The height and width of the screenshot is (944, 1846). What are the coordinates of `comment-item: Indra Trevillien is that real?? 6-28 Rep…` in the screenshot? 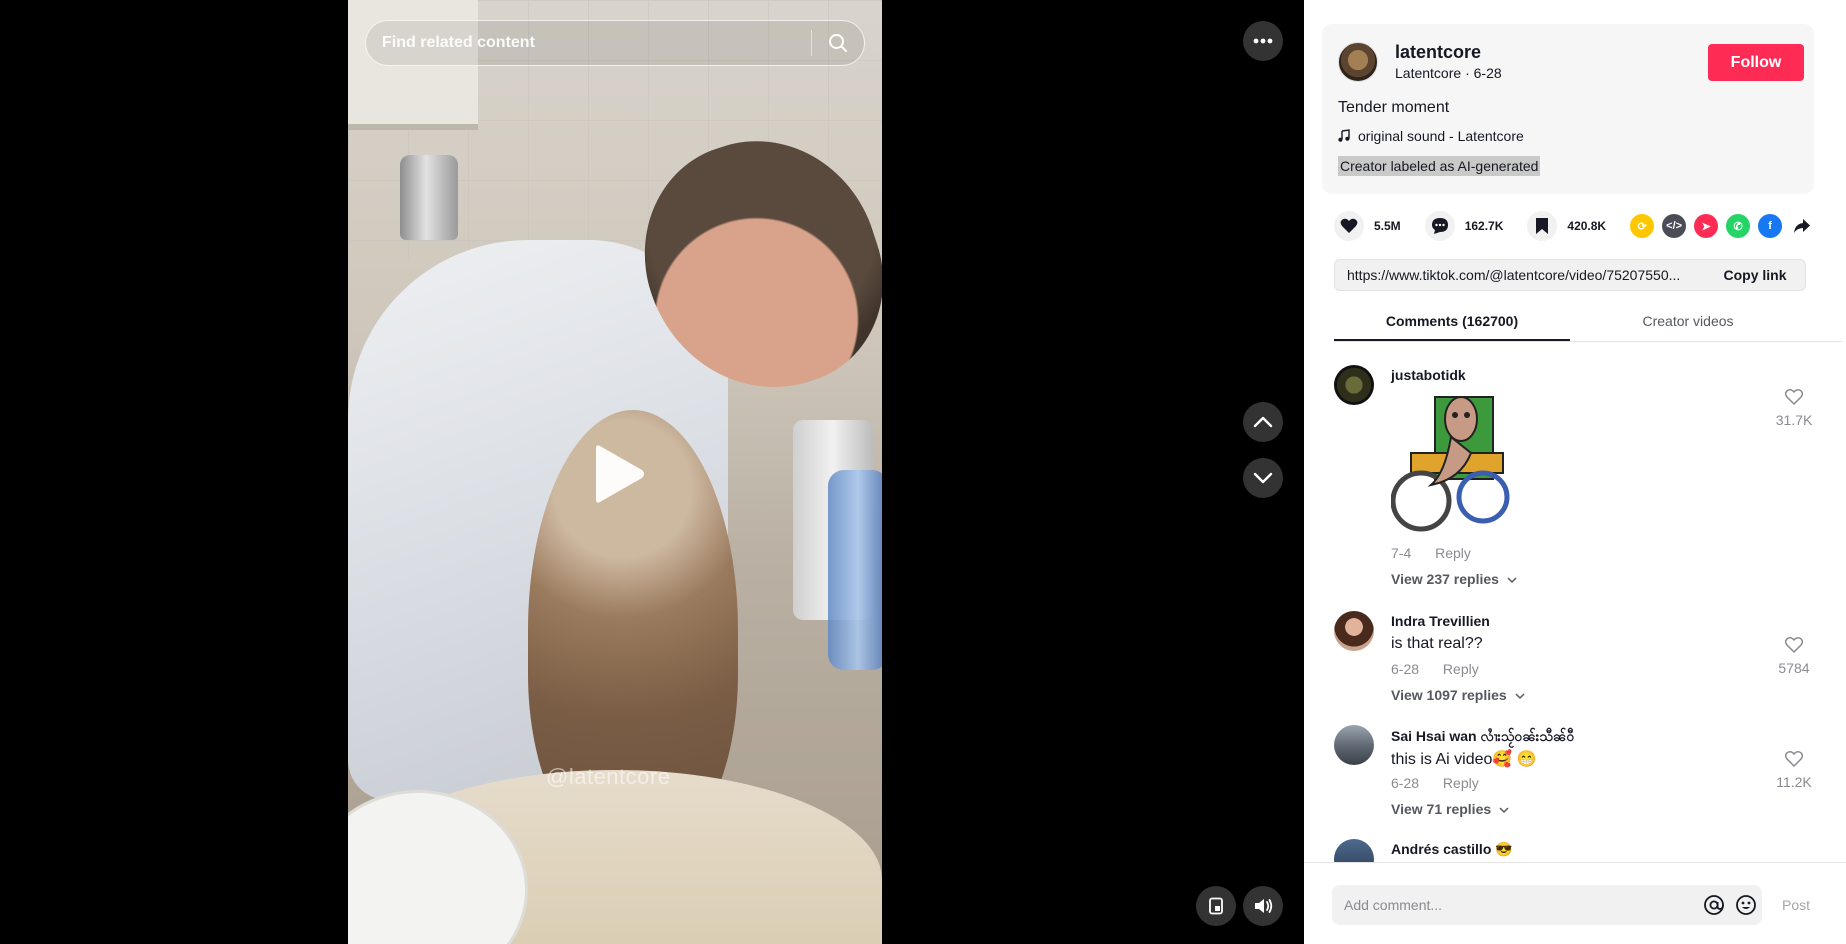 It's located at (1574, 668).